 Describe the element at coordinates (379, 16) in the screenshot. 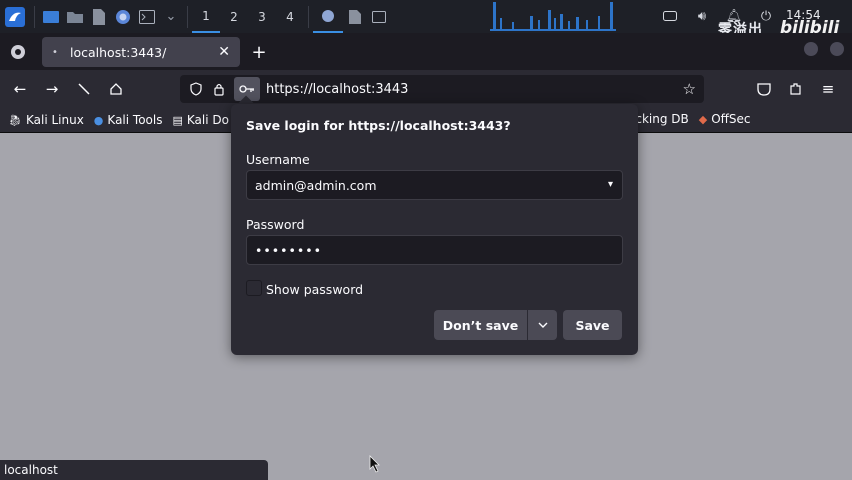

I see `terminal-window-icon` at that location.